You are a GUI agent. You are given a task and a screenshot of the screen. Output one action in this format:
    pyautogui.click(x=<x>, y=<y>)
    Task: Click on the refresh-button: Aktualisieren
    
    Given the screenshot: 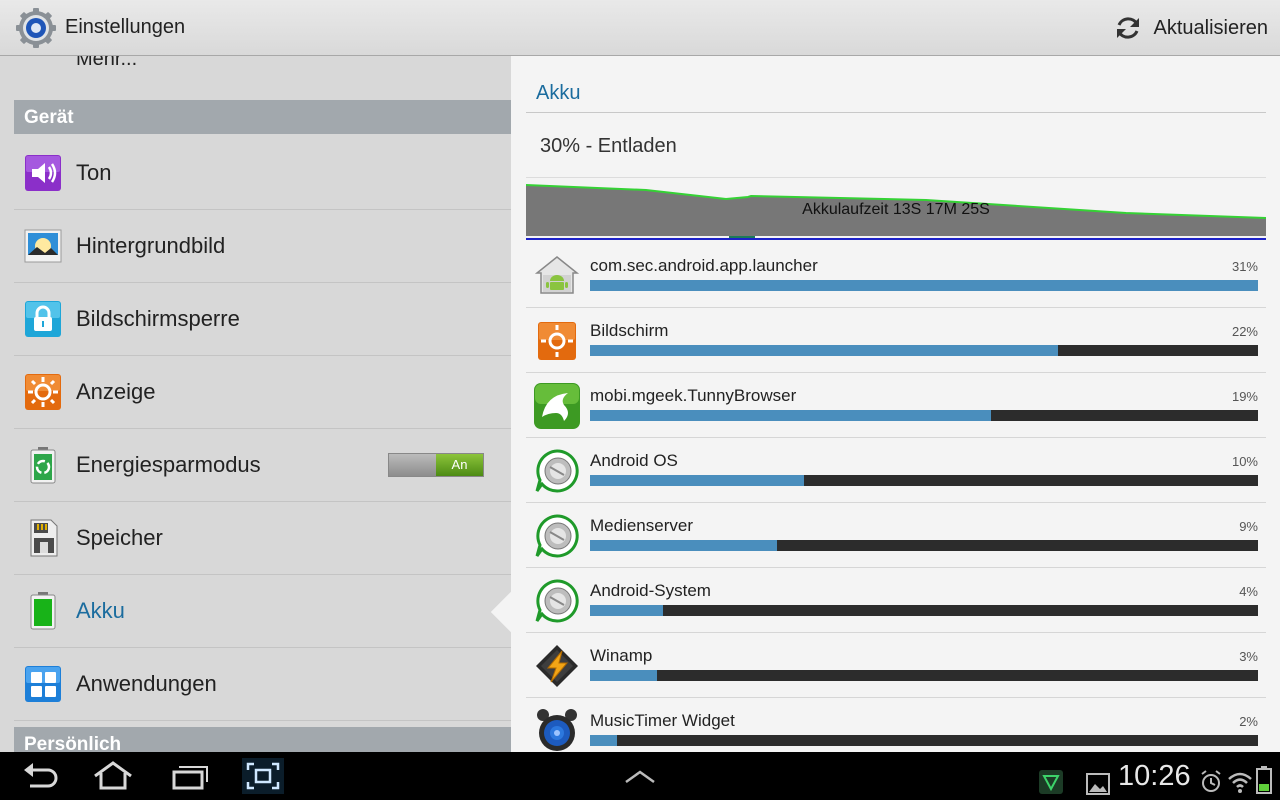 What is the action you would take?
    pyautogui.click(x=1190, y=28)
    